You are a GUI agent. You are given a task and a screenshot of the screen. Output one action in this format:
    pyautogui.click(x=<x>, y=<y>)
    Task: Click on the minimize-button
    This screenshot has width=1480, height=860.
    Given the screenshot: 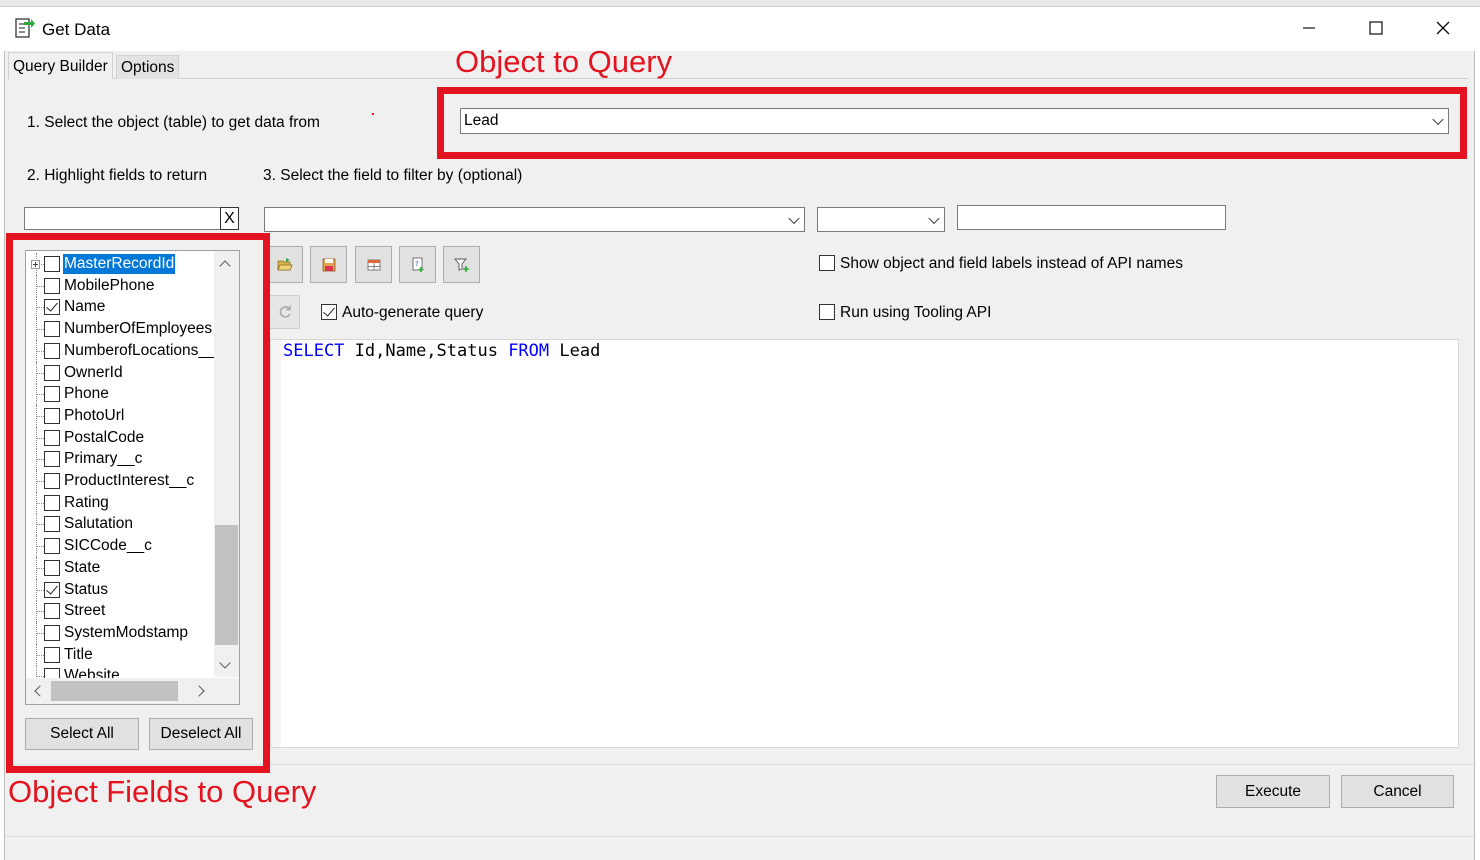 What is the action you would take?
    pyautogui.click(x=1309, y=28)
    